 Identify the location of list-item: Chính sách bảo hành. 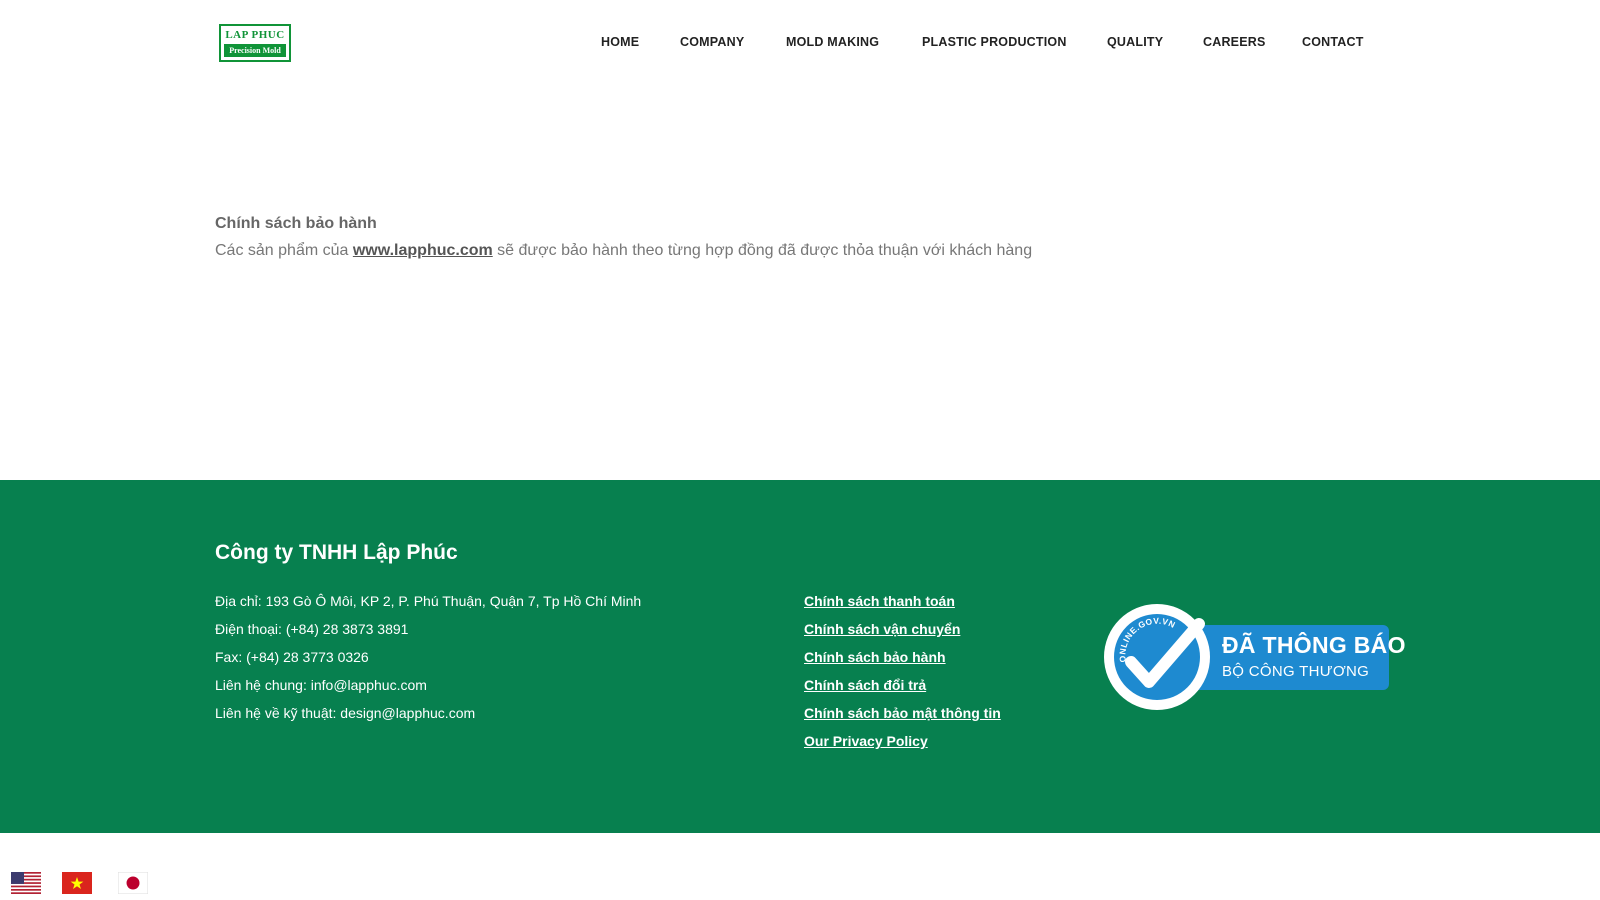
(902, 657).